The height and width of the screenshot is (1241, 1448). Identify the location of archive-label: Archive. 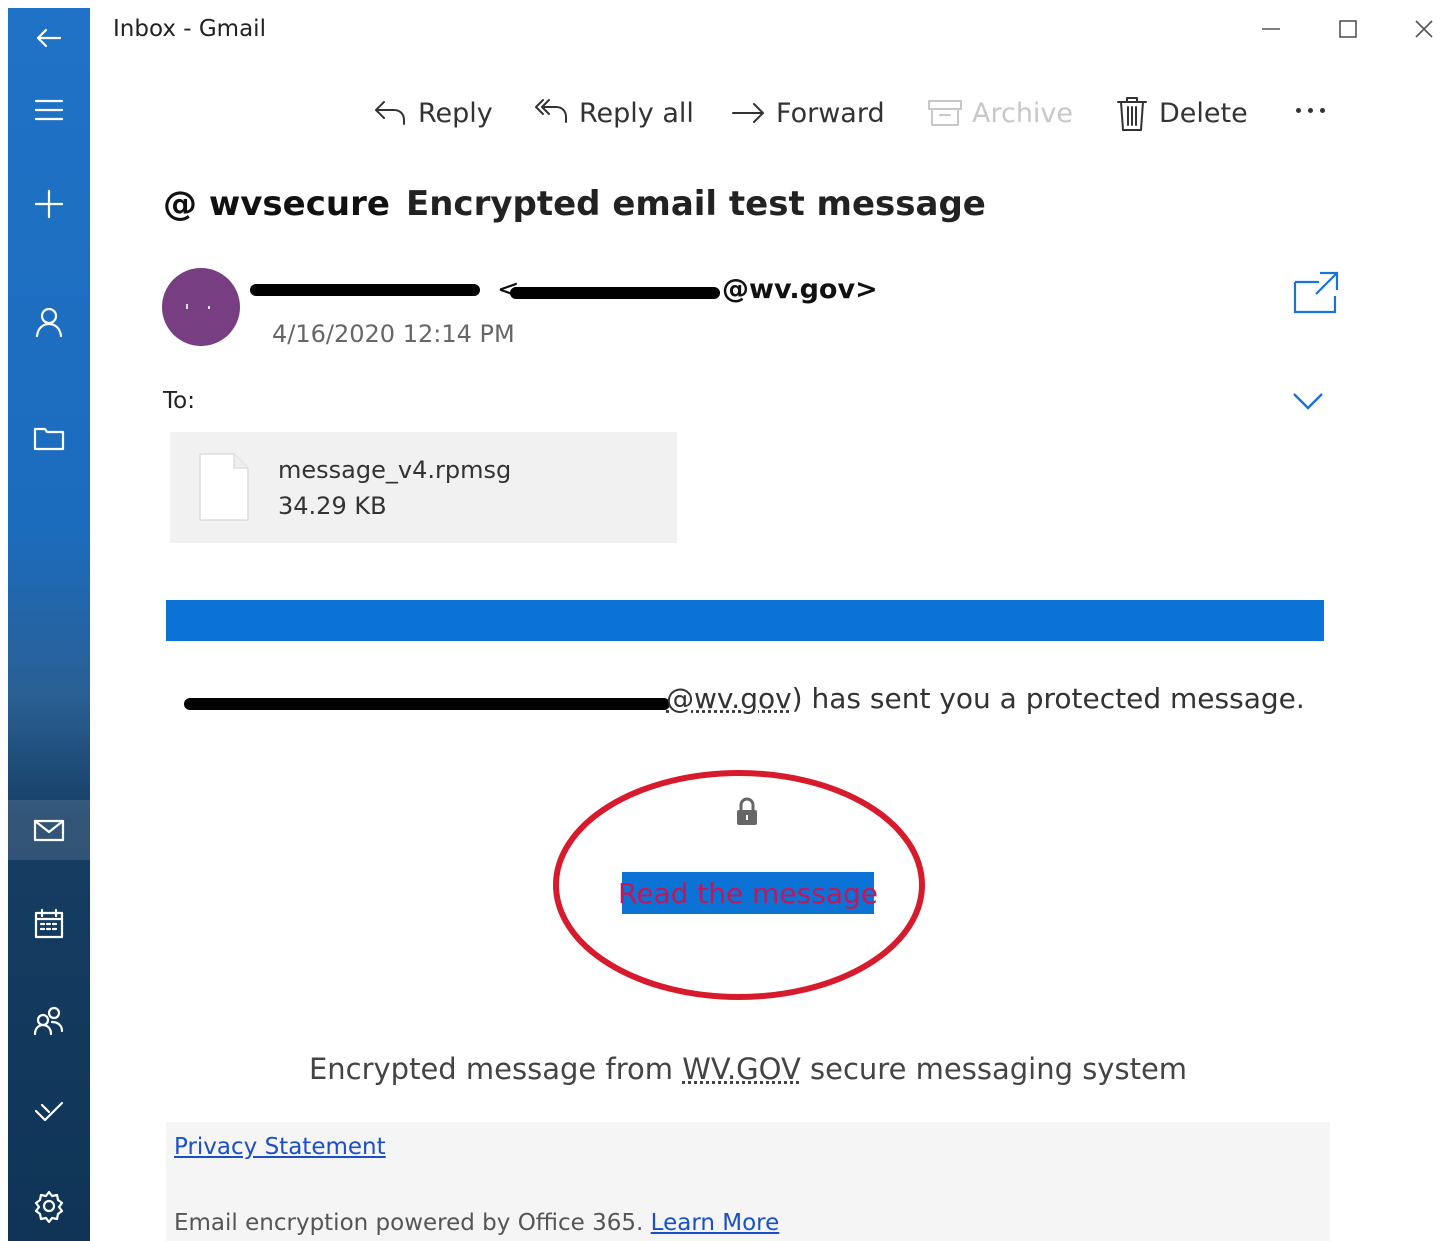
(1023, 113).